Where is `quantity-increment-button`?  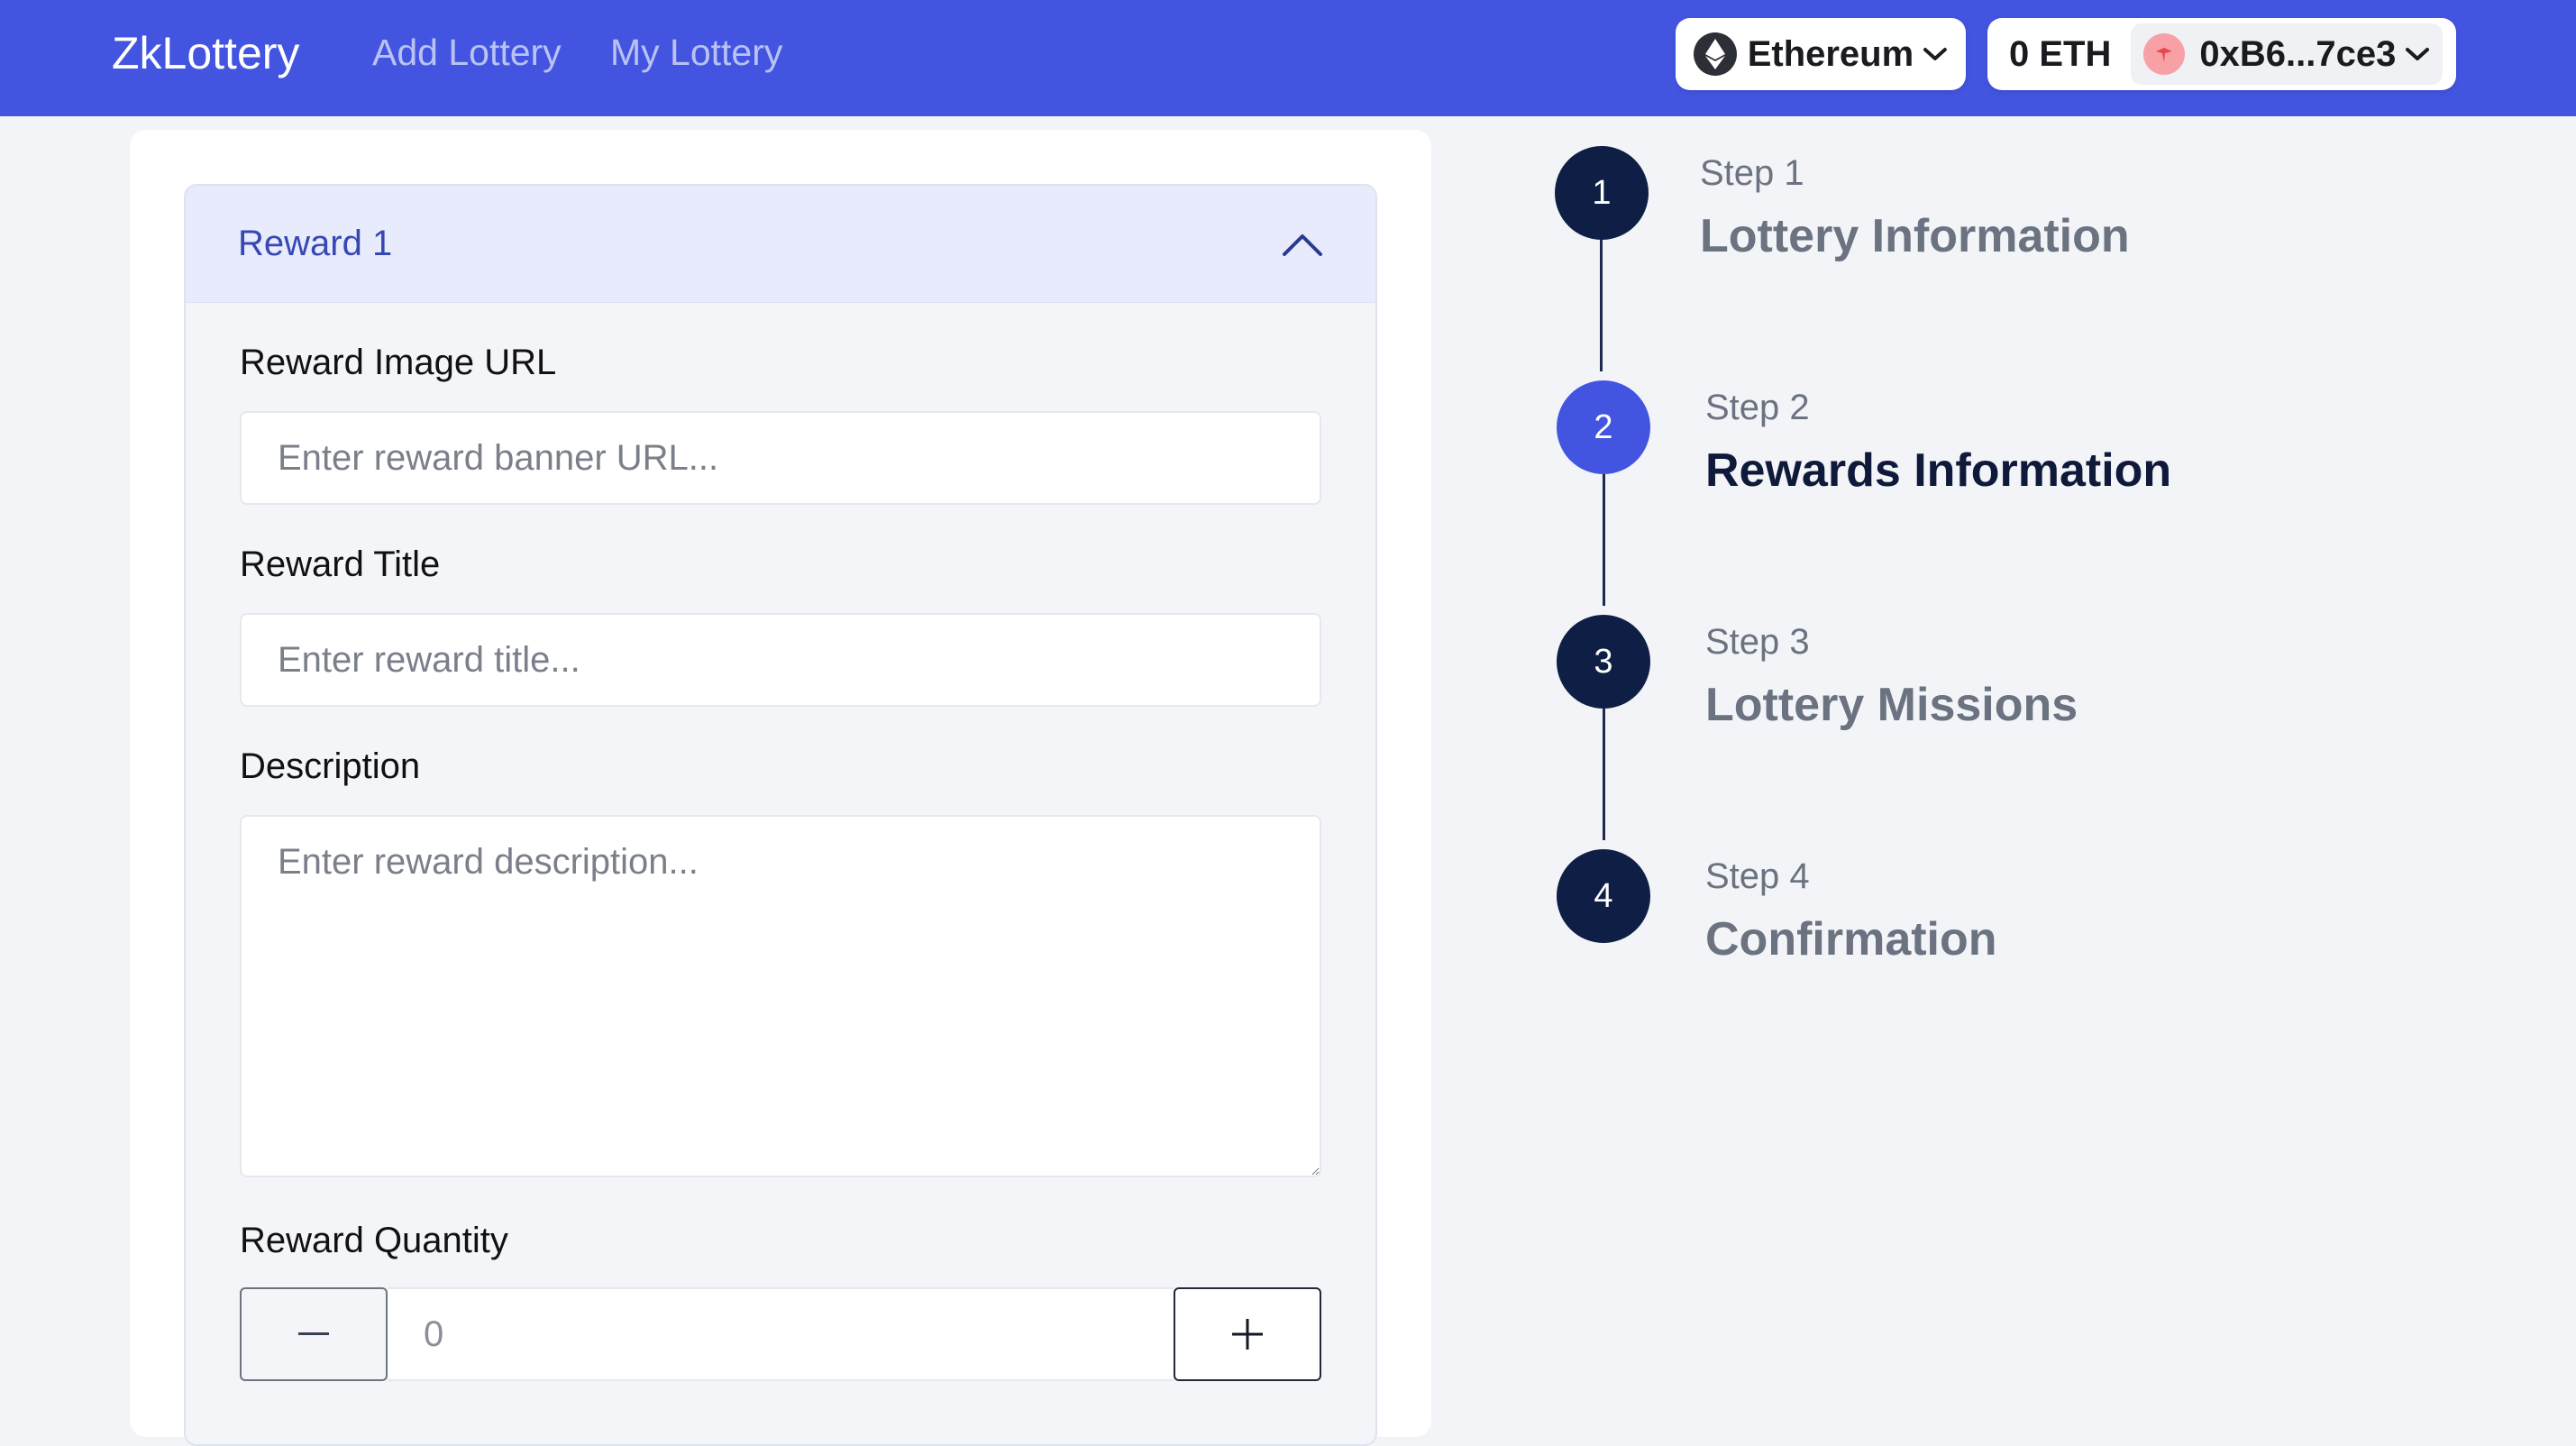 quantity-increment-button is located at coordinates (1247, 1334).